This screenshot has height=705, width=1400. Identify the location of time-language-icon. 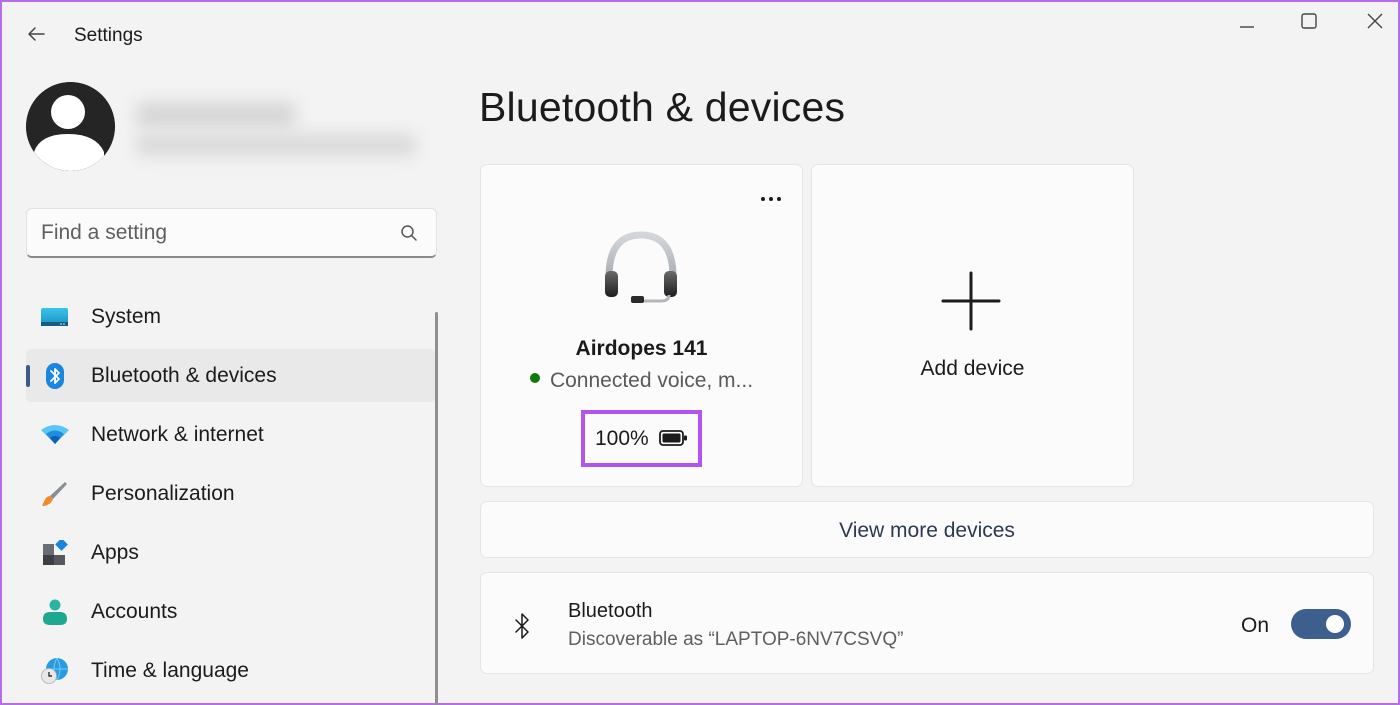
(54, 671).